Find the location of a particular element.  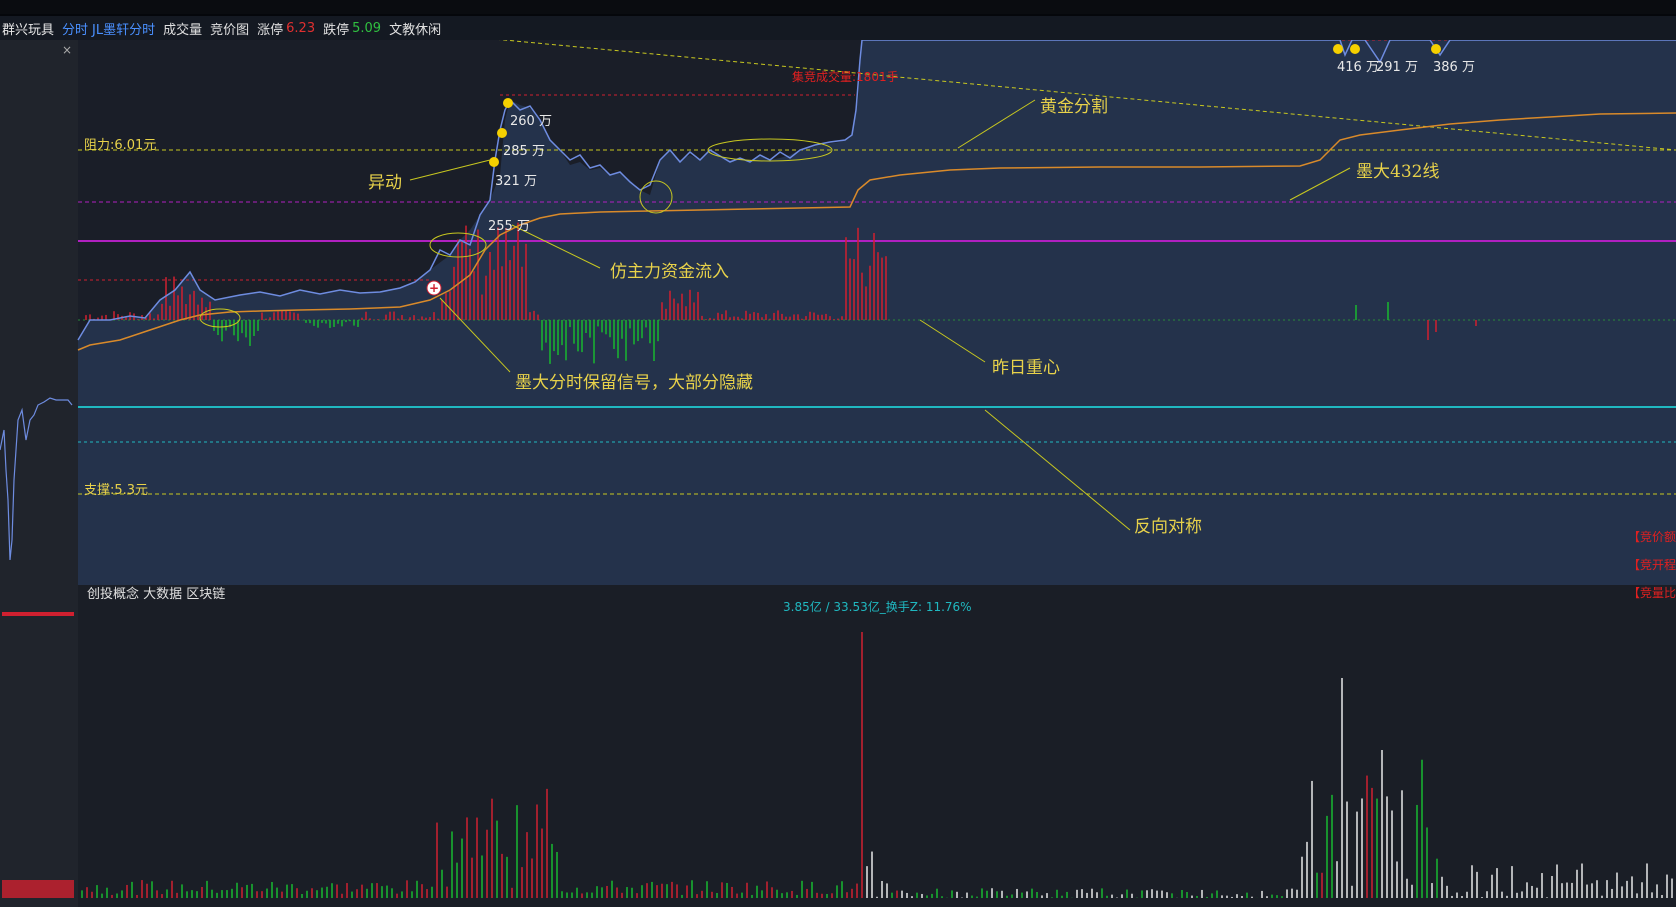

price-tag-260: 260 万 is located at coordinates (531, 121).